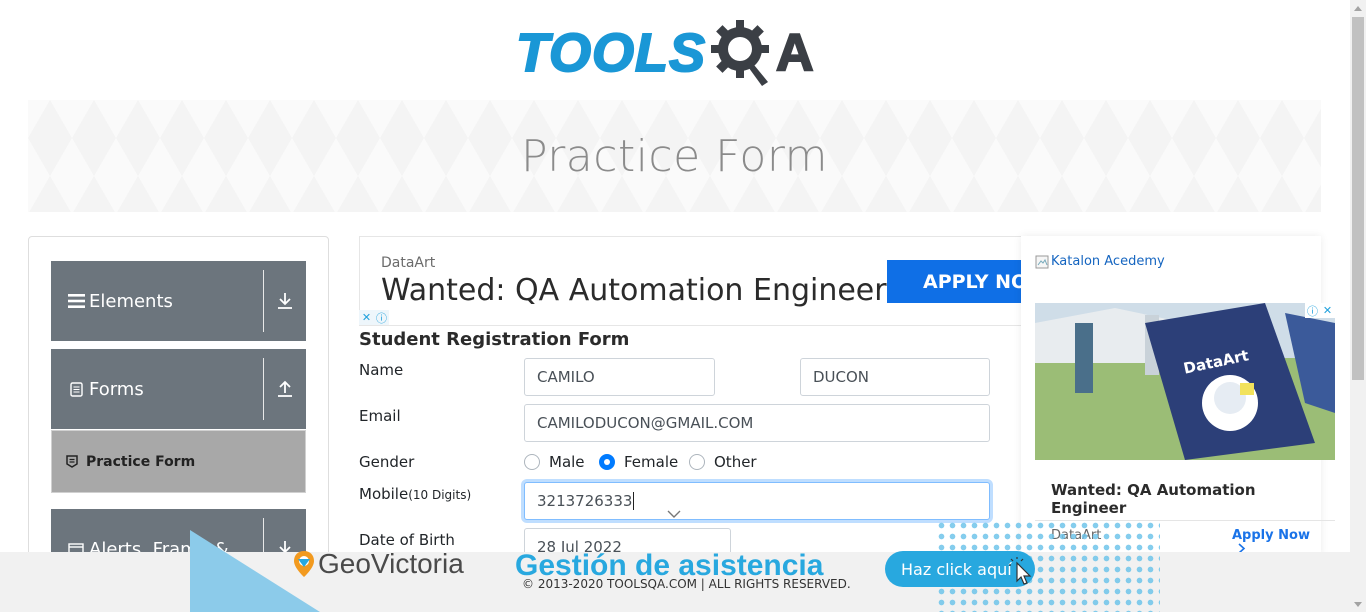  Describe the element at coordinates (795, 53) in the screenshot. I see `logo-text-a: A` at that location.